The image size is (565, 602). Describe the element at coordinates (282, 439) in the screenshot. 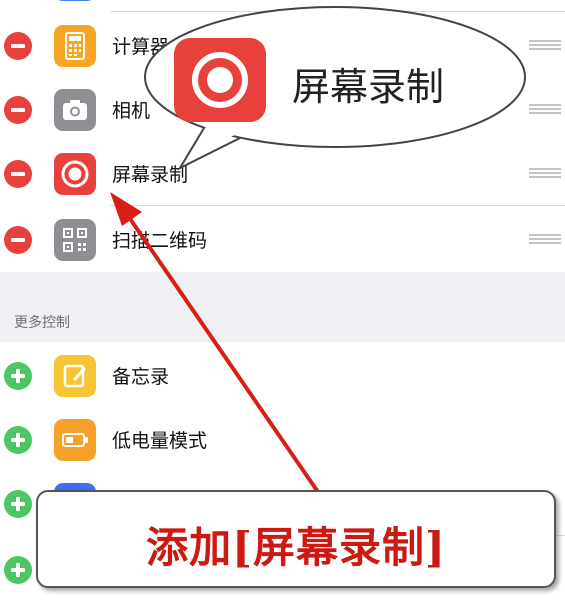

I see `control-row-low-power: 低电量模式` at that location.